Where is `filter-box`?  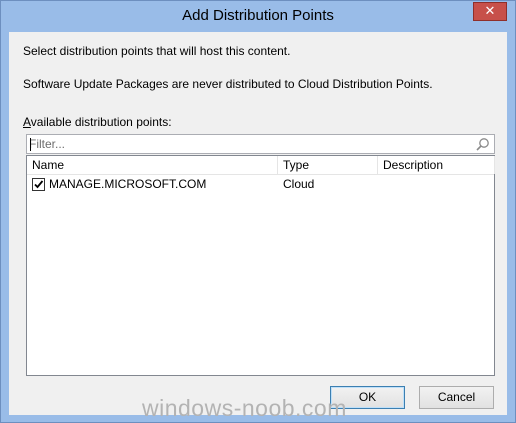 filter-box is located at coordinates (260, 144).